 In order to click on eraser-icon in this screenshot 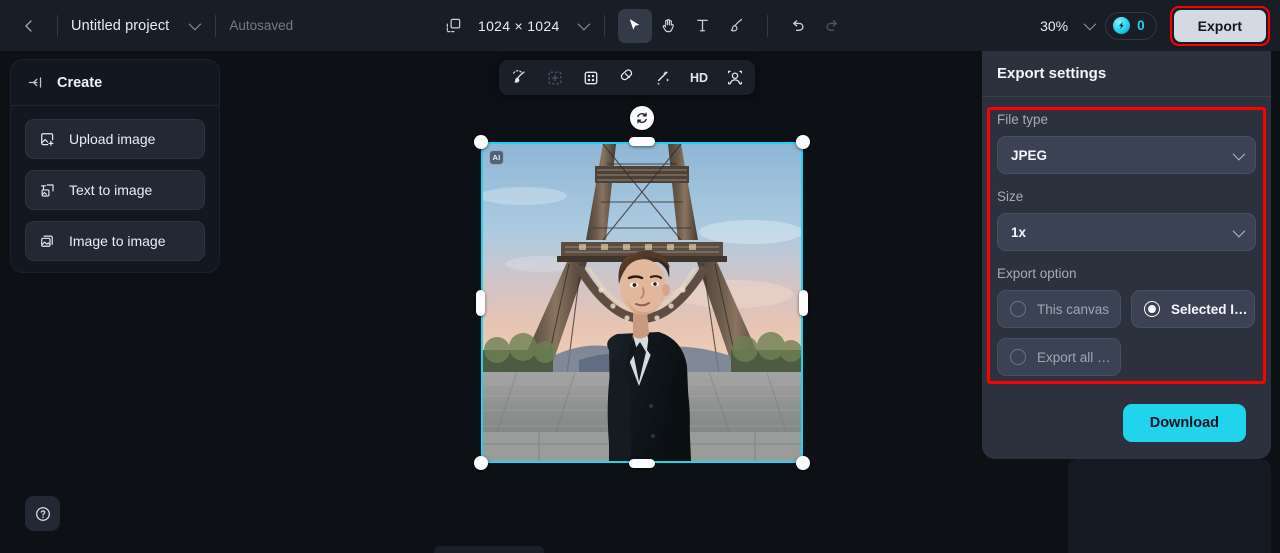, I will do `click(626, 74)`.